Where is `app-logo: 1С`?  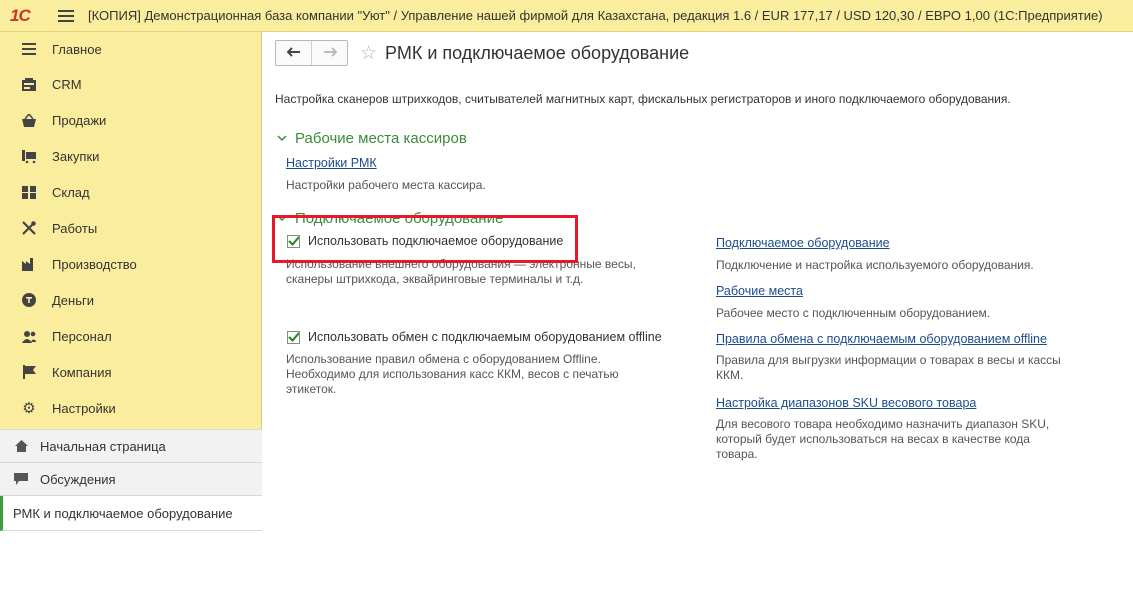
app-logo: 1С is located at coordinates (20, 15).